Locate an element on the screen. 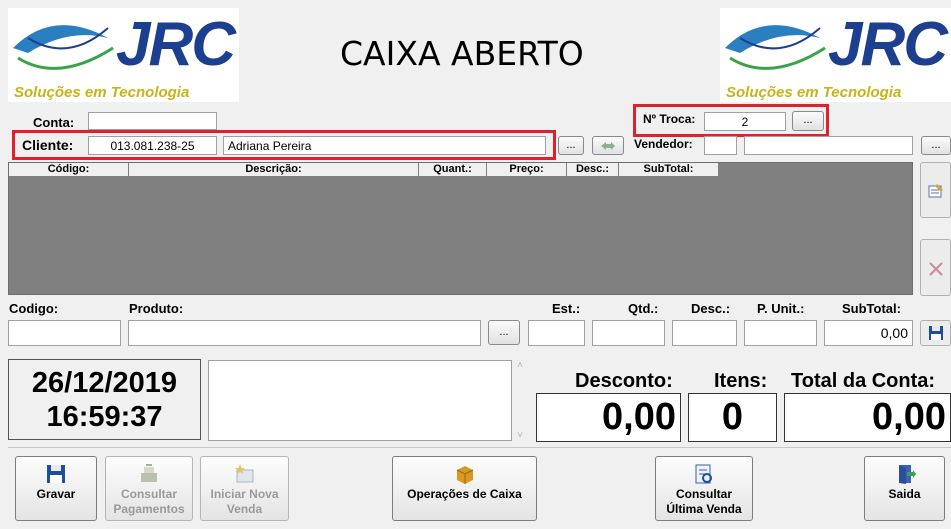 This screenshot has height=529, width=951. consultar-ultima-venda-button: Consultar Última Venda is located at coordinates (704, 488).